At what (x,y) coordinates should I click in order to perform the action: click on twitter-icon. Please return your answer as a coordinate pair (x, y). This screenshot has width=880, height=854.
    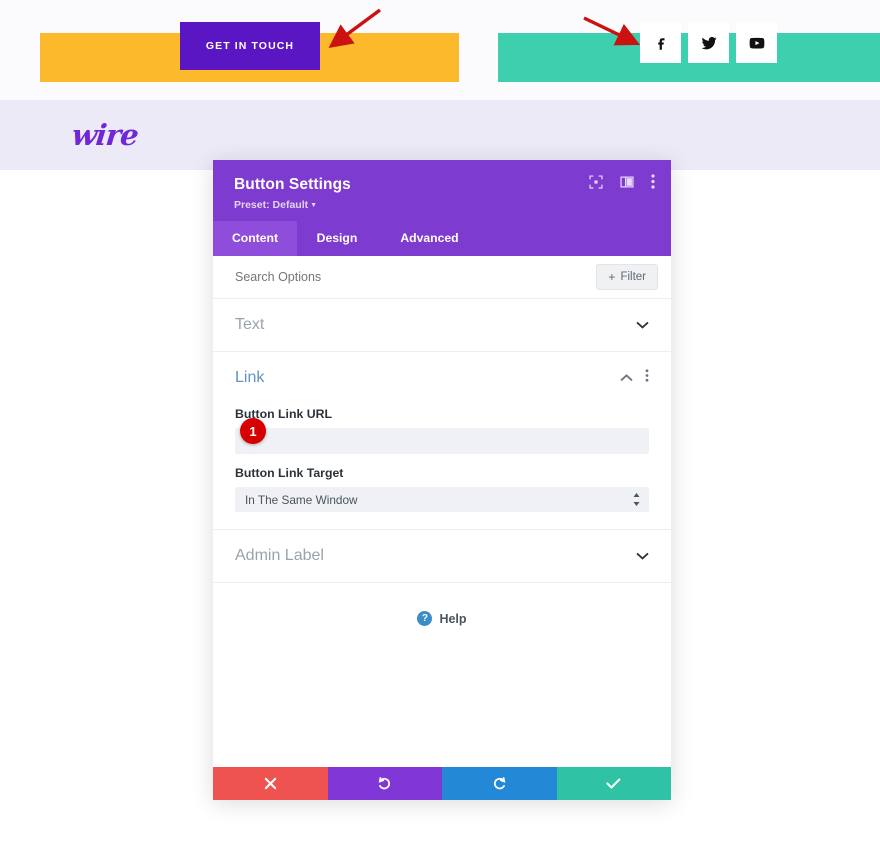
    Looking at the image, I should click on (708, 42).